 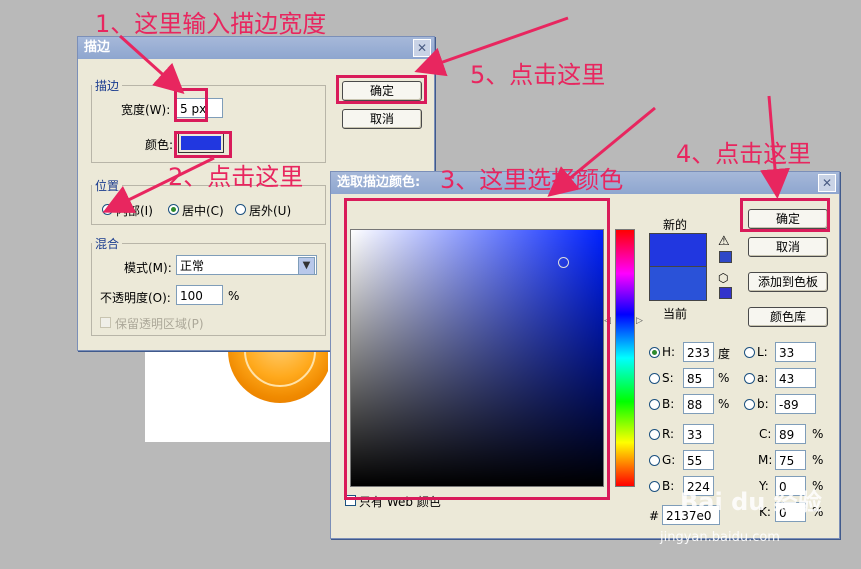 What do you see at coordinates (107, 244) in the screenshot?
I see `blend-group-label: 混合` at bounding box center [107, 244].